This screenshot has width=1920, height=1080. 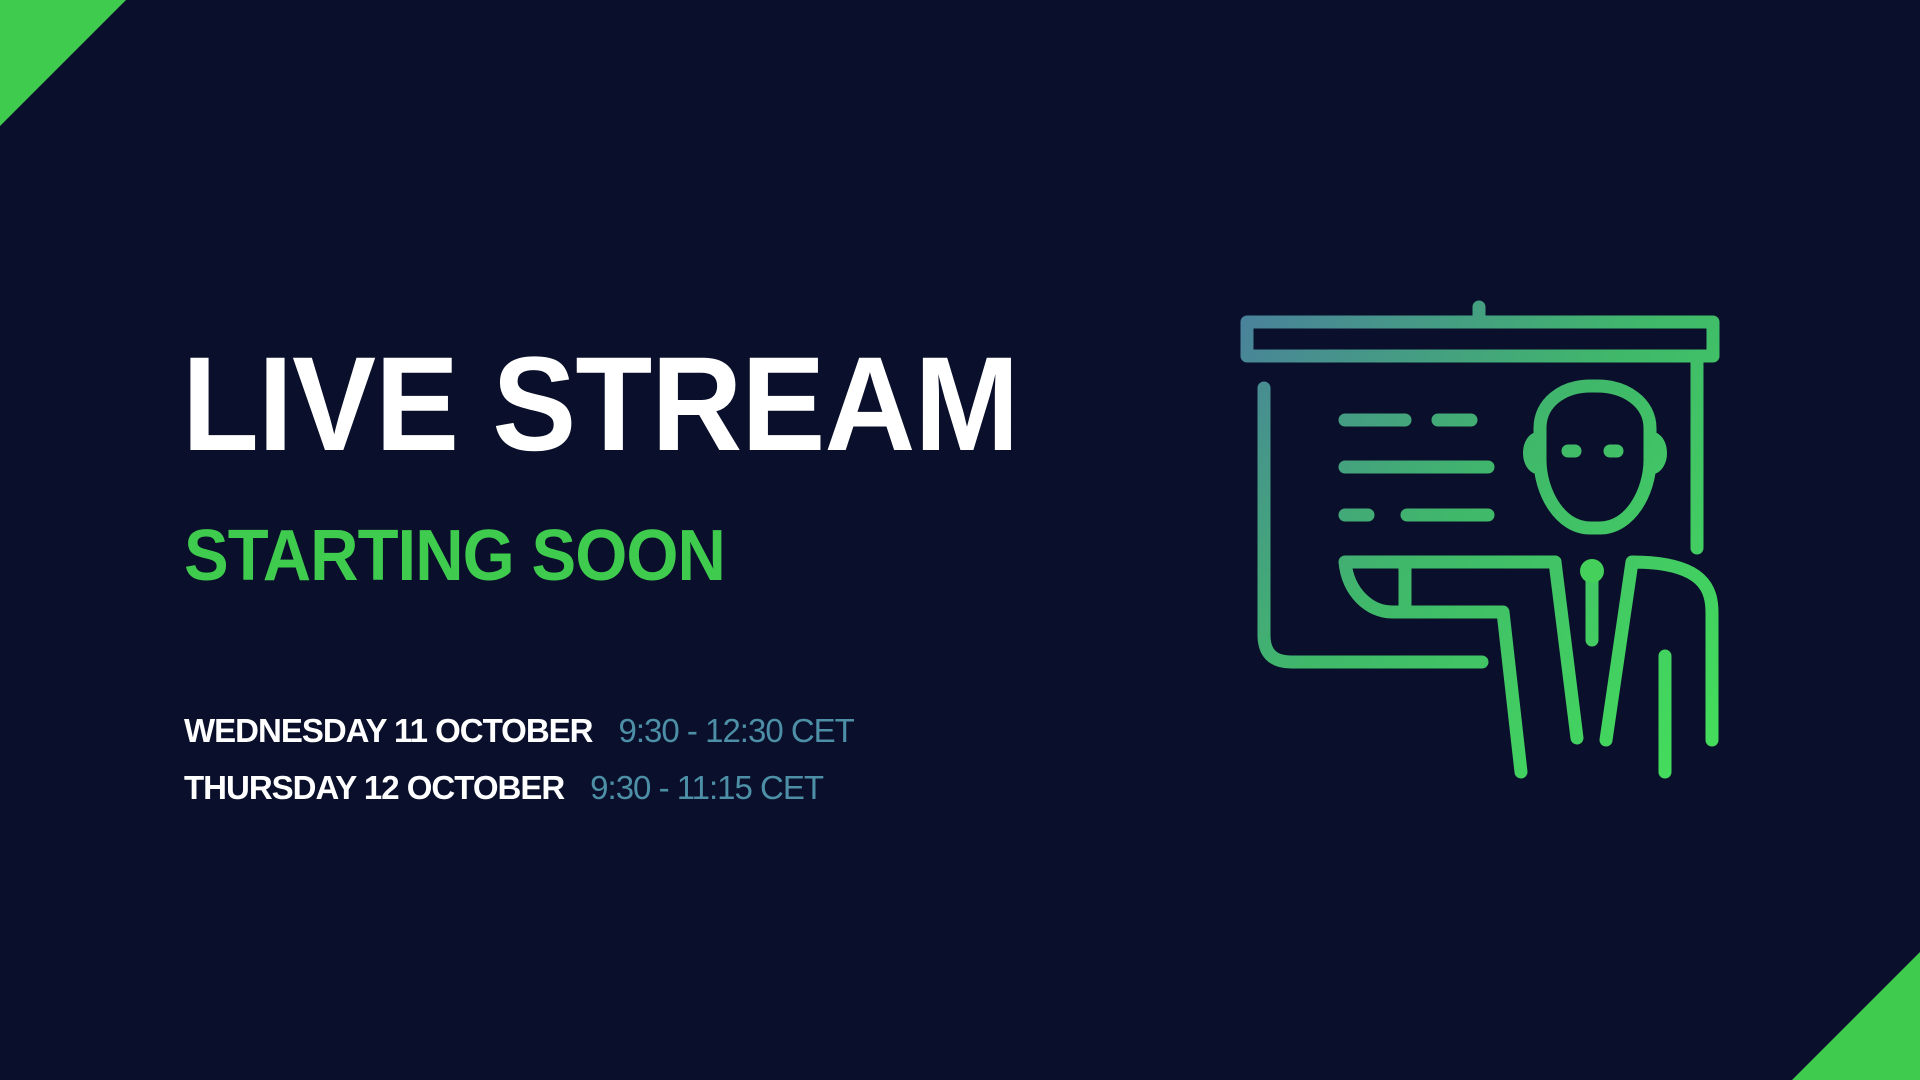 I want to click on page-subtitle: STARTING SOON, so click(x=455, y=556).